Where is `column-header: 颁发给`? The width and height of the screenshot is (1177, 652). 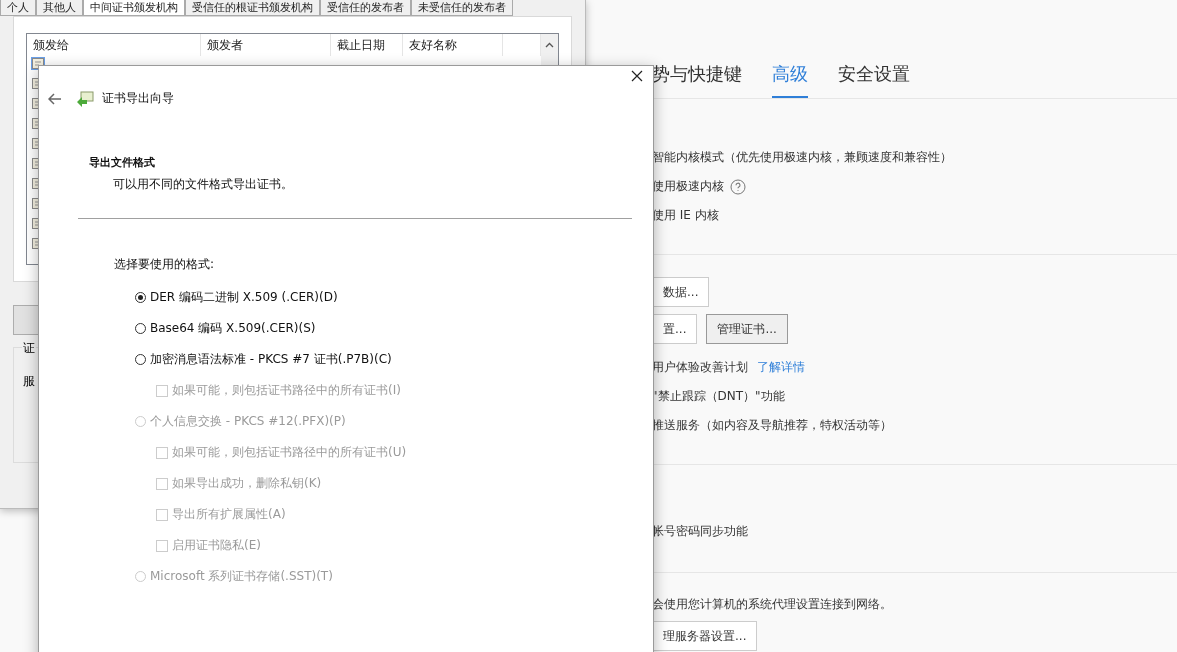 column-header: 颁发给 is located at coordinates (114, 45).